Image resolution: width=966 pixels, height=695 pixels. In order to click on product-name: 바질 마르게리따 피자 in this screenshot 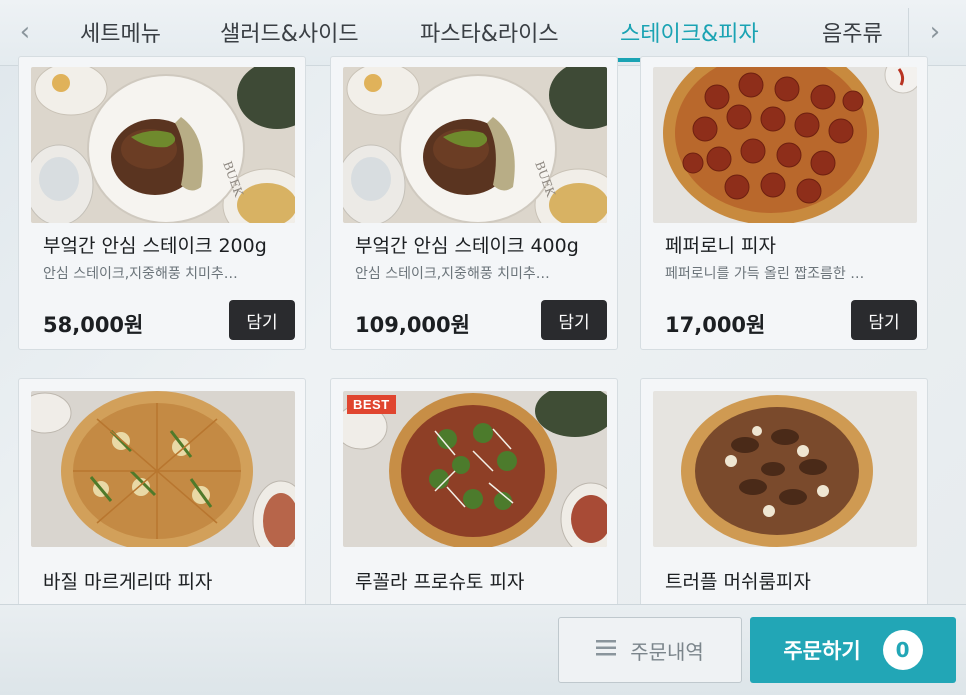, I will do `click(128, 582)`.